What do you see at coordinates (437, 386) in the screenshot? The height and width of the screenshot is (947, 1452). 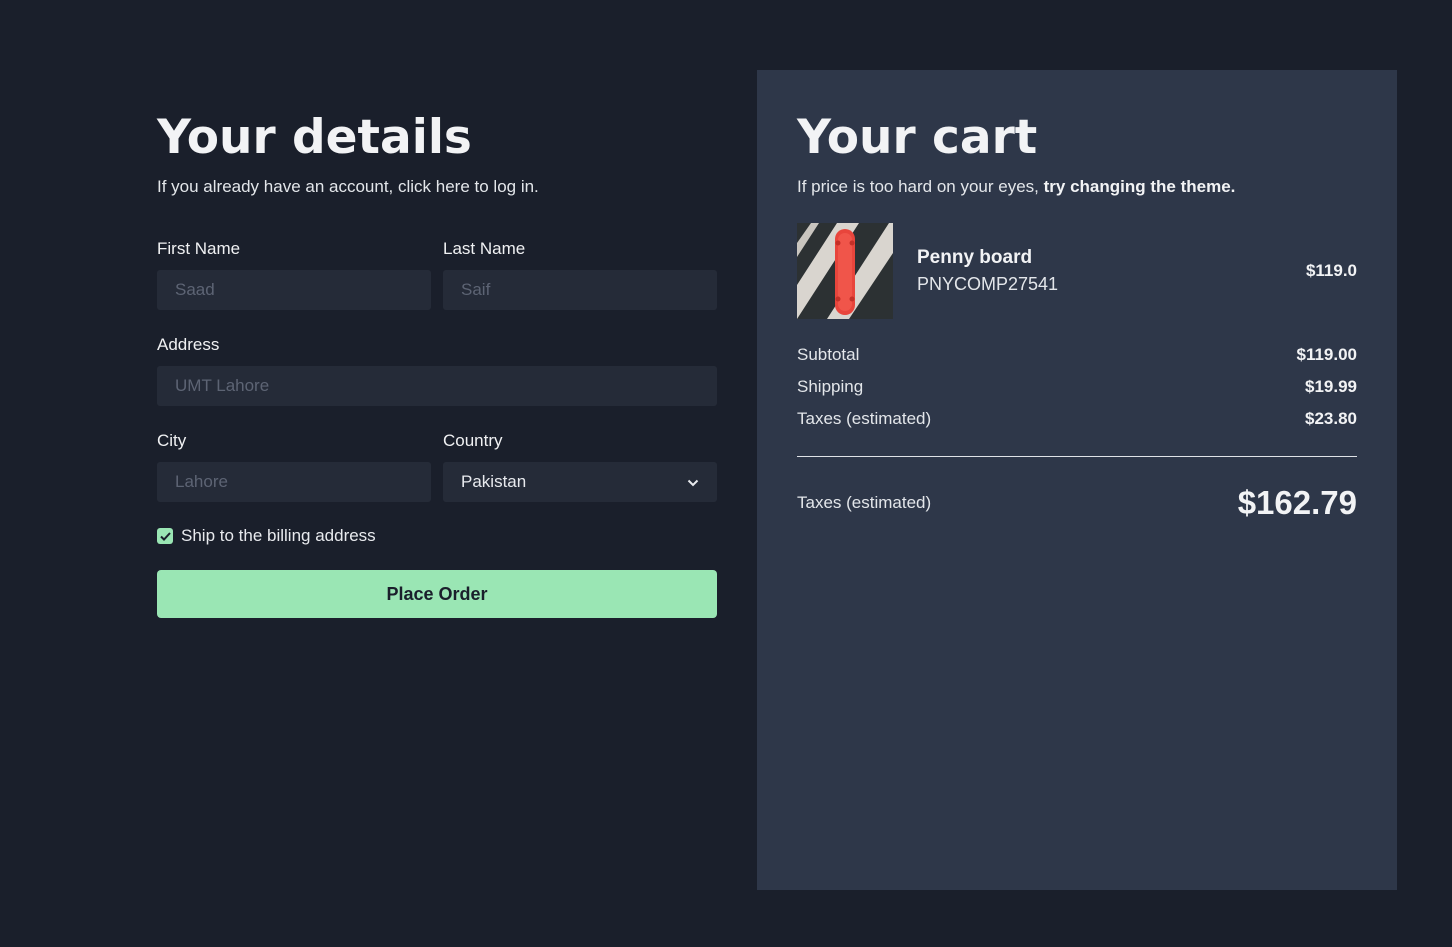 I see `address-input` at bounding box center [437, 386].